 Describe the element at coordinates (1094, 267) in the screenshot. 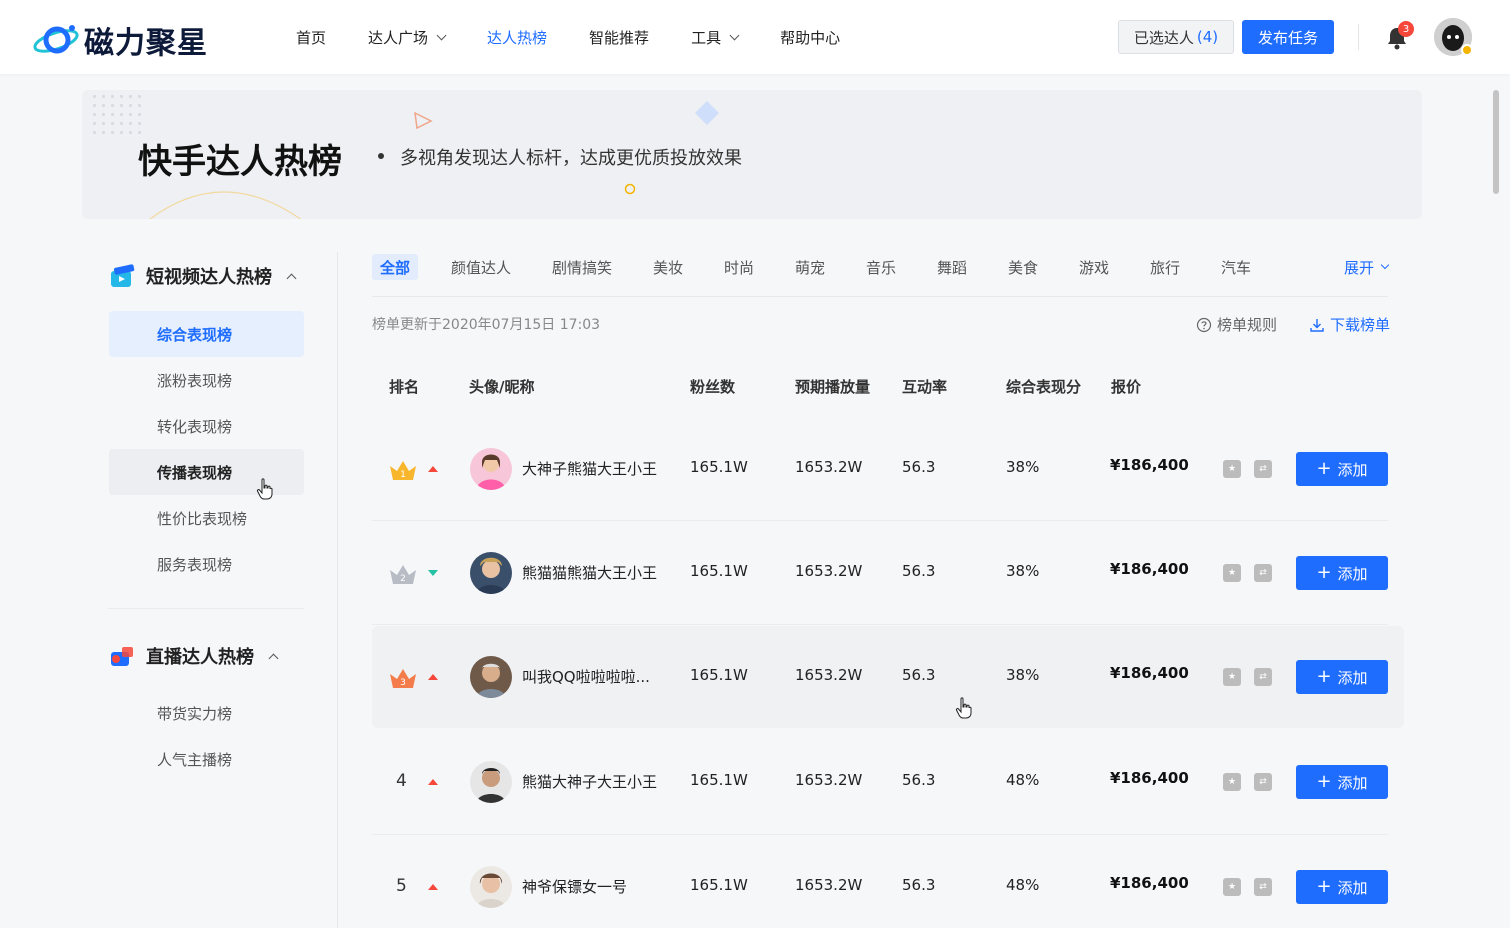

I see `tab-games: 游戏` at that location.